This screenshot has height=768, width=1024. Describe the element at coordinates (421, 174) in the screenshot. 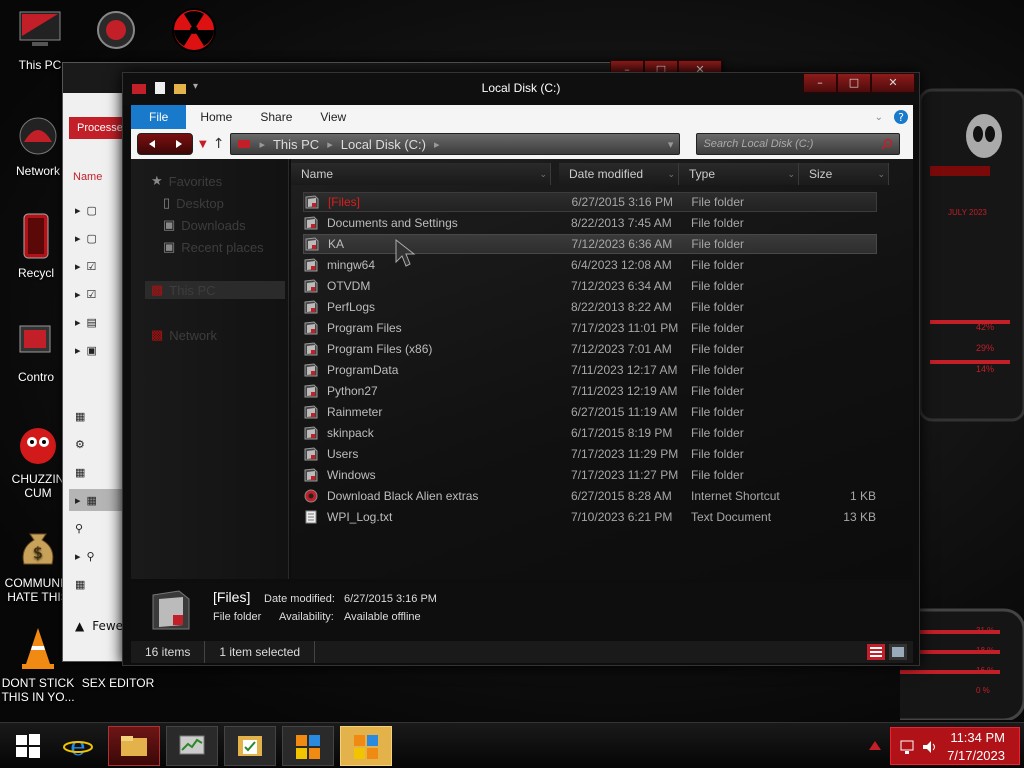

I see `column-header-name: Name ⌄` at that location.